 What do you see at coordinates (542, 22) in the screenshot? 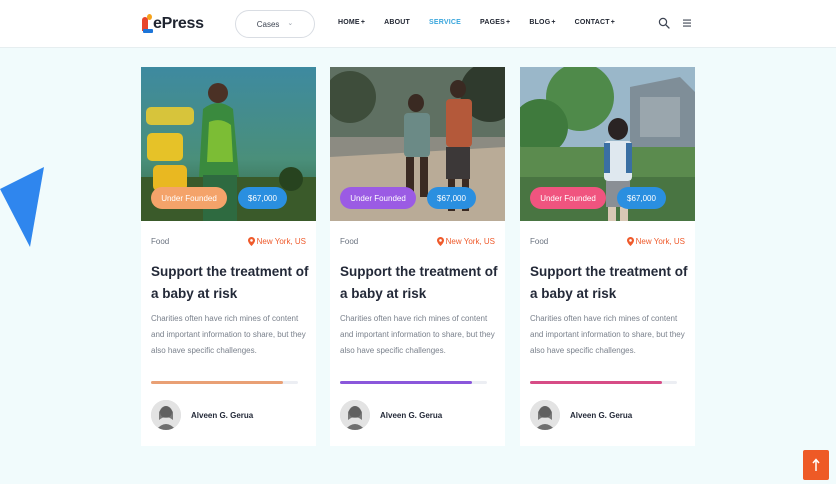
I see `nav-item-blog: BLOG+` at bounding box center [542, 22].